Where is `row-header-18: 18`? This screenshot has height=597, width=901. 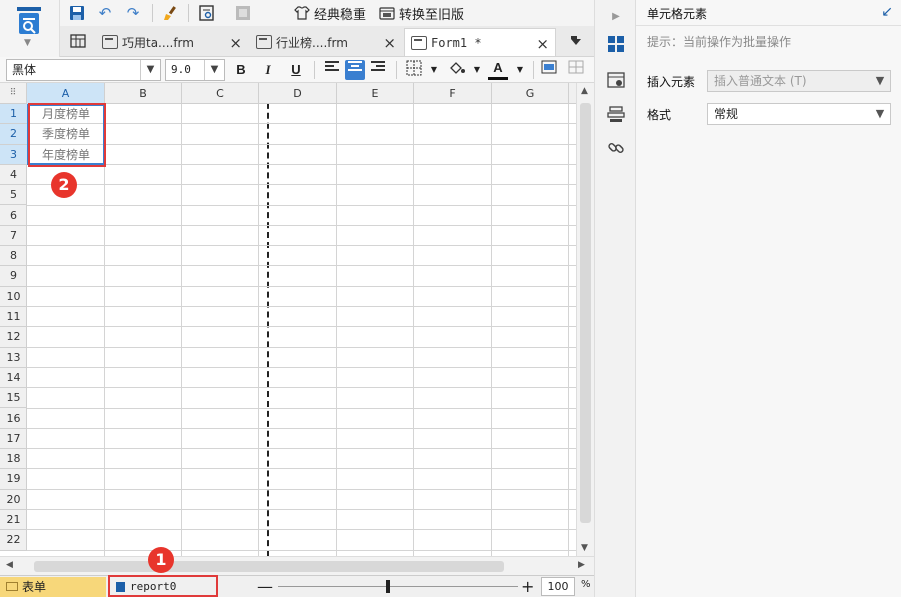
row-header-18: 18 is located at coordinates (13, 459).